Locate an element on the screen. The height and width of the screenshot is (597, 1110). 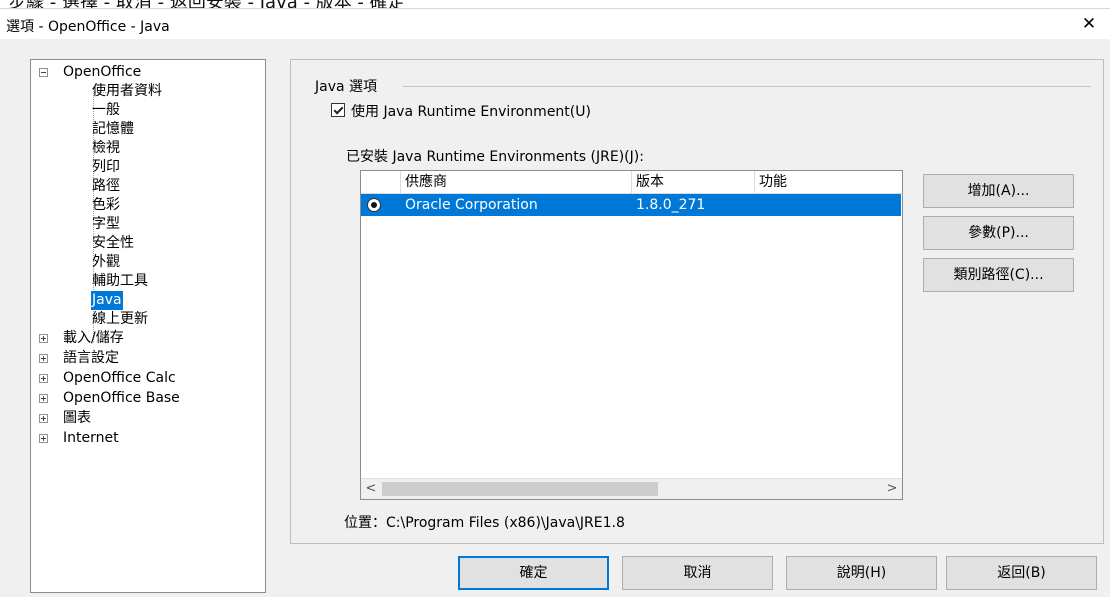
tree-item-charts: 圖表 is located at coordinates (146, 418).